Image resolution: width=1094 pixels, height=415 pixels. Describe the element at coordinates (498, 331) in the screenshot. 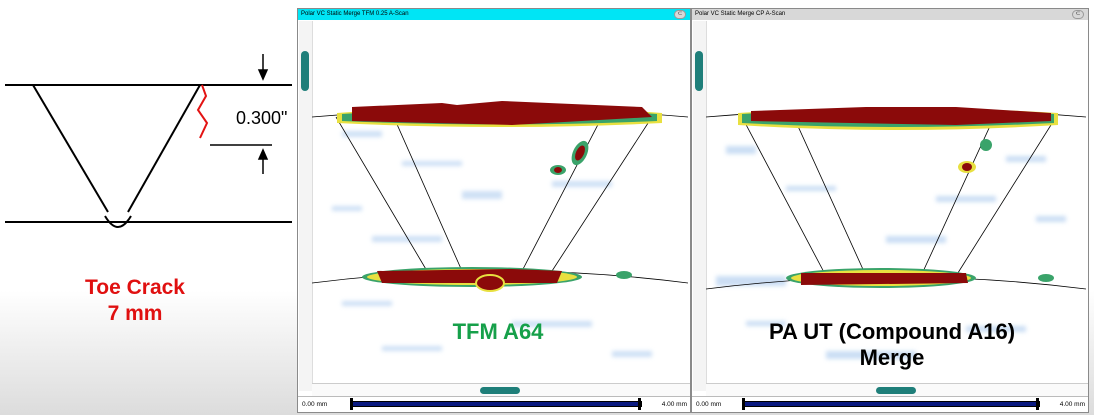

I see `tfm-method-label: TFM A64` at that location.